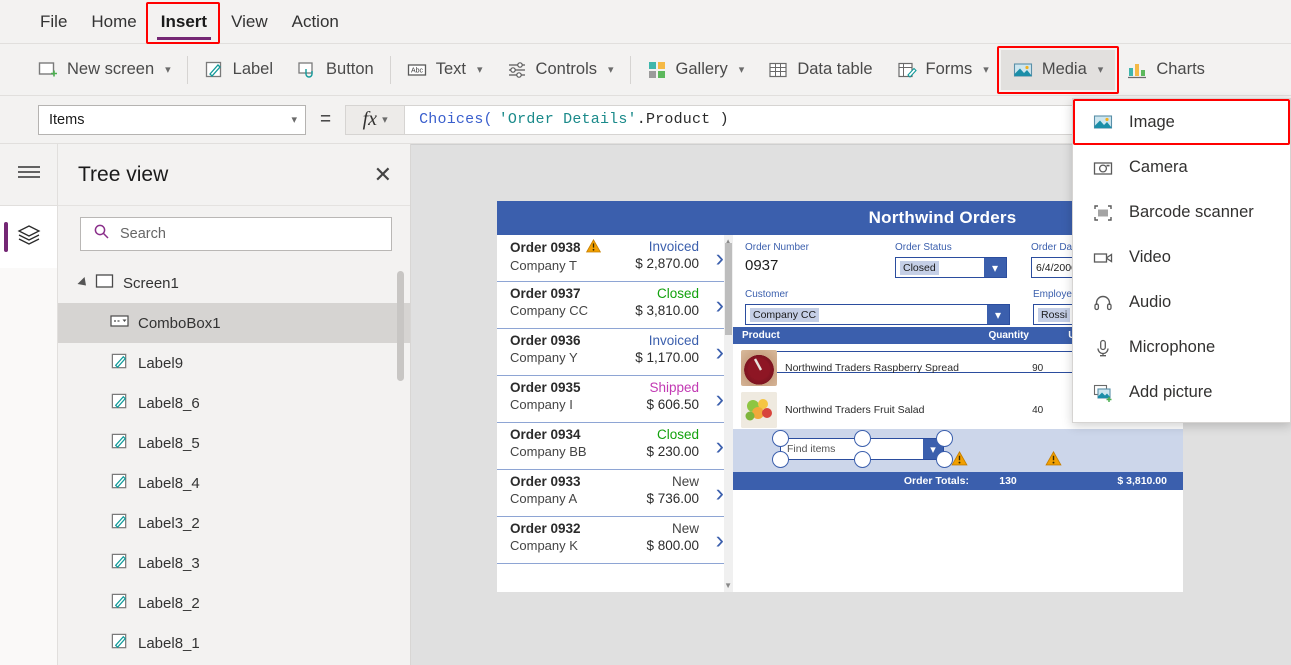  What do you see at coordinates (615, 399) in the screenshot?
I see `gallery-row: Order 0935 Company I Shipped $ 606.50 ›` at bounding box center [615, 399].